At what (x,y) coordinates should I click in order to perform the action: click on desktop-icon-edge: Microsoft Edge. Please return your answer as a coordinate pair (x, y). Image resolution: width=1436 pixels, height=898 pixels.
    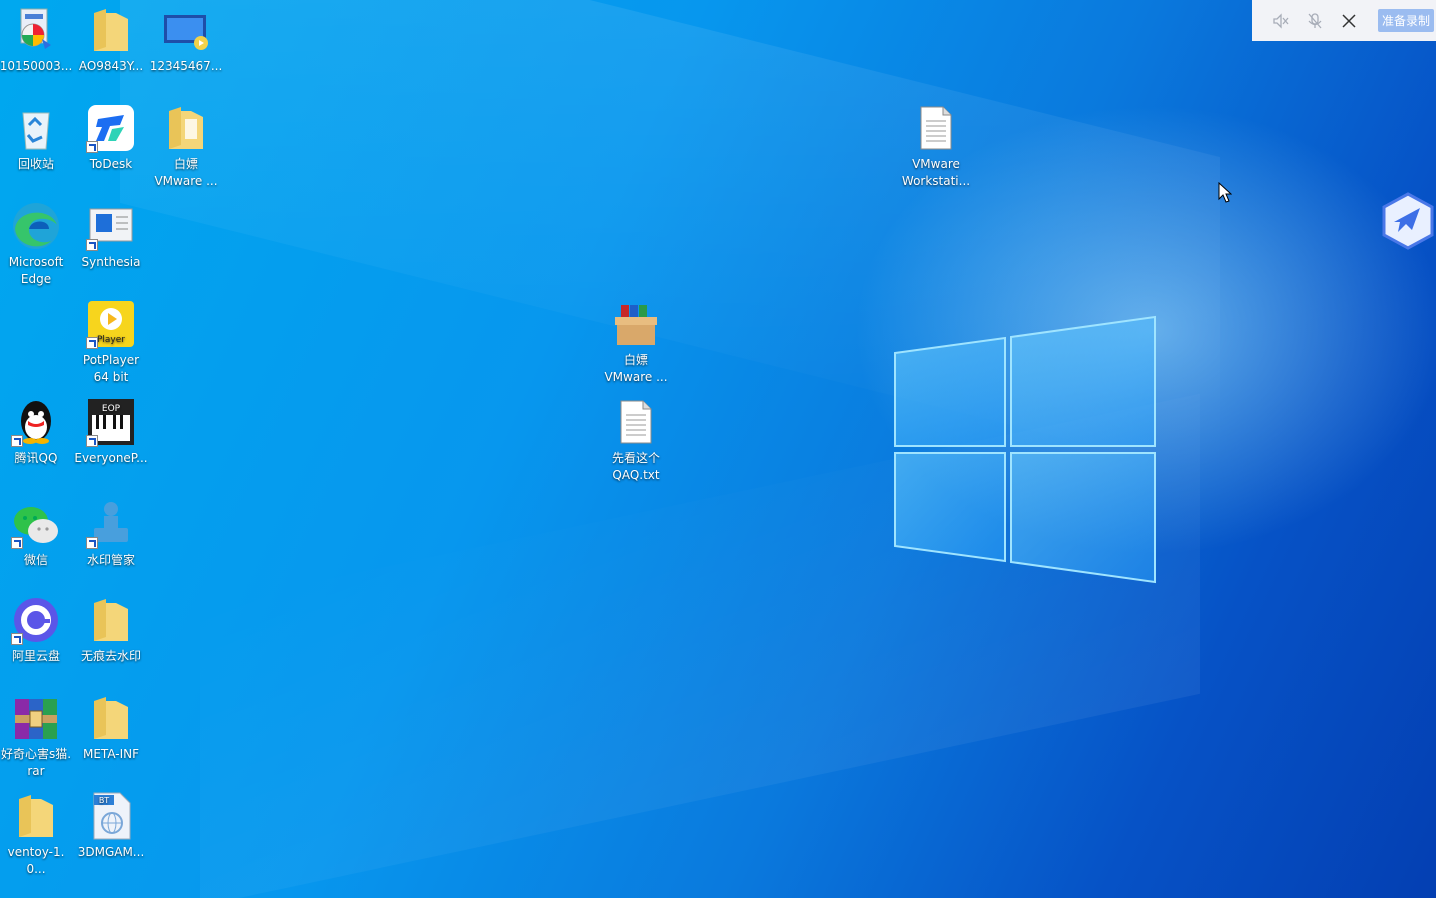
    Looking at the image, I should click on (36, 243).